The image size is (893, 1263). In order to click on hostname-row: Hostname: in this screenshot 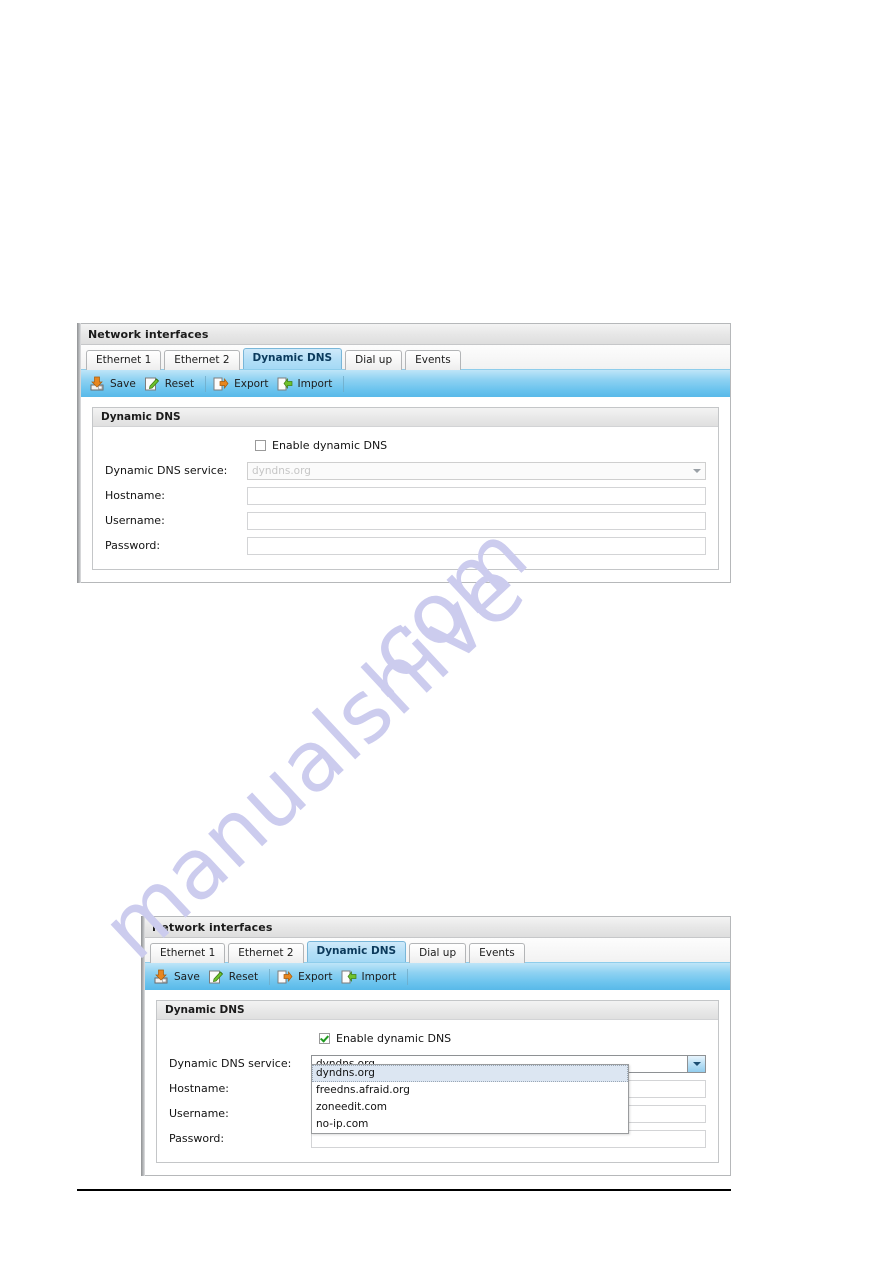, I will do `click(405, 495)`.